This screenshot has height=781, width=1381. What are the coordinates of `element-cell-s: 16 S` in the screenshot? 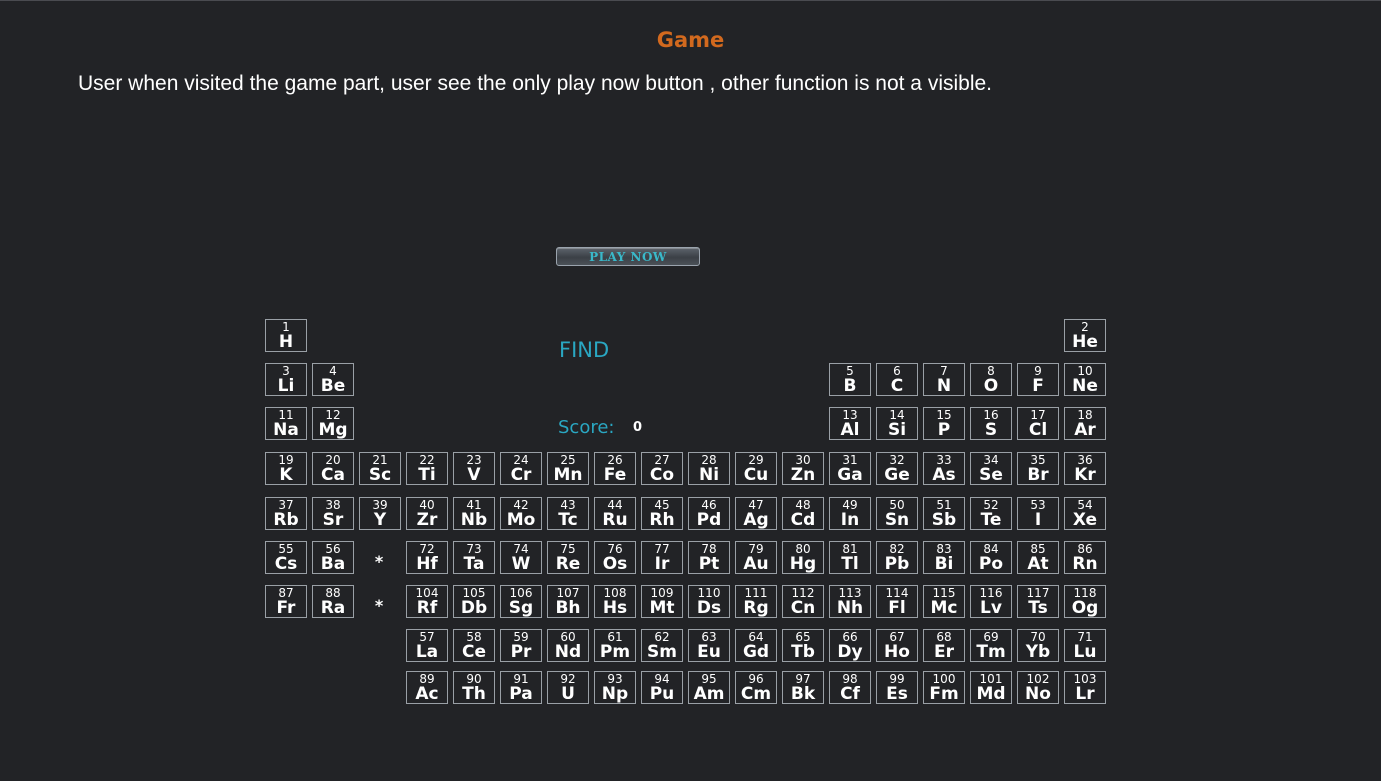 It's located at (991, 423).